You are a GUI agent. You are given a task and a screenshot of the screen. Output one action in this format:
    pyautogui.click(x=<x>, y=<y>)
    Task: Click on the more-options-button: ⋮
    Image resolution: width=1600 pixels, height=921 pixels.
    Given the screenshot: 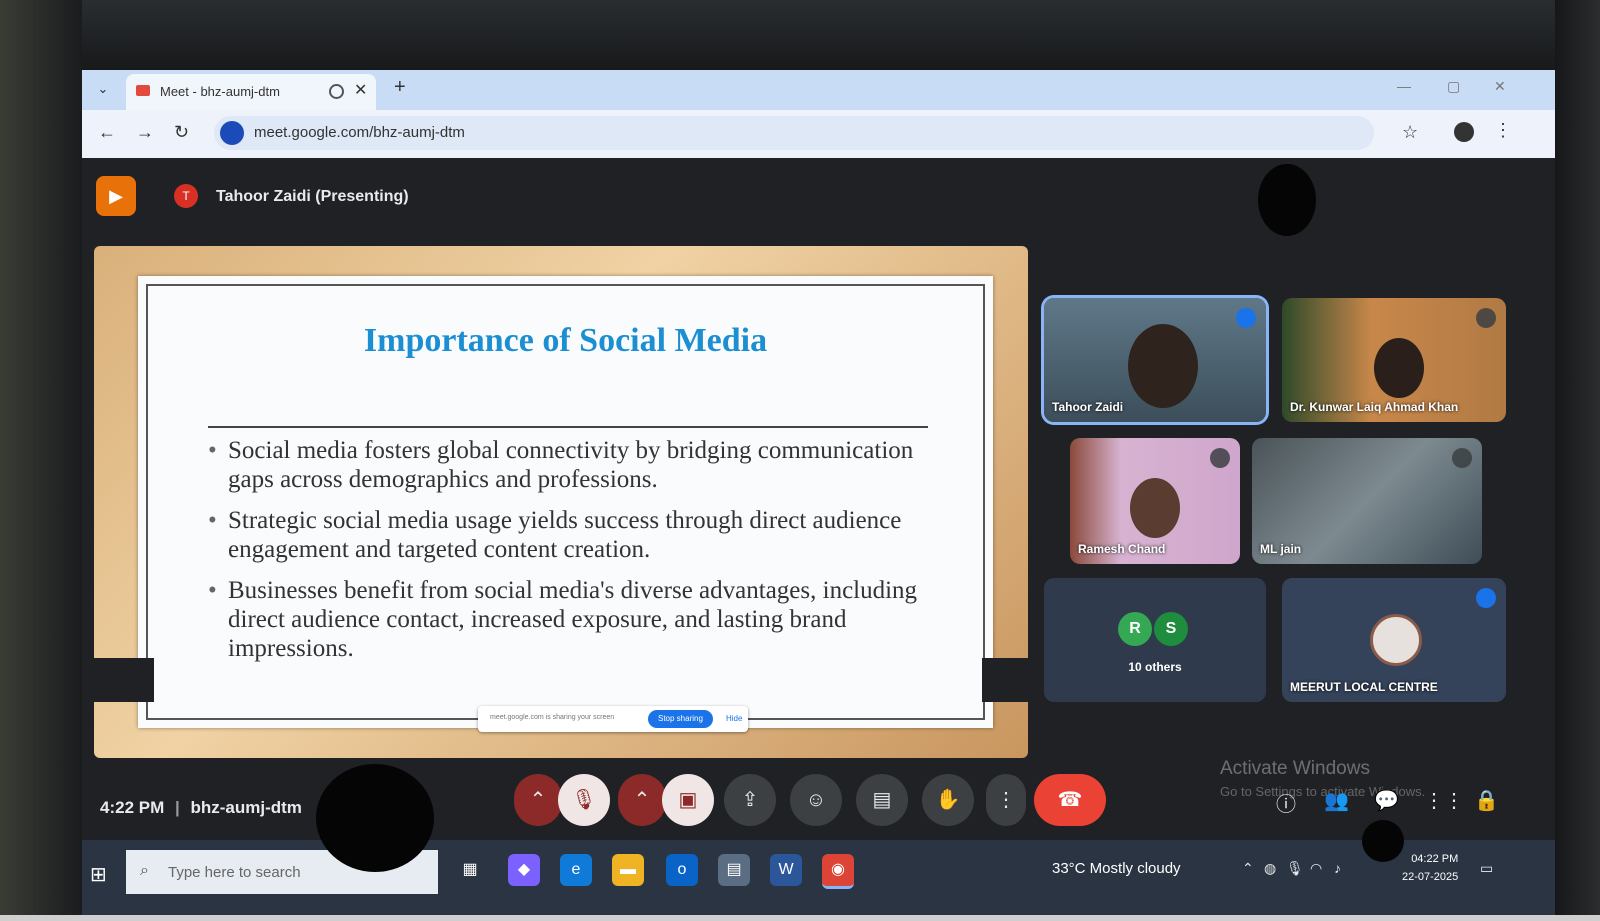 What is the action you would take?
    pyautogui.click(x=1006, y=800)
    